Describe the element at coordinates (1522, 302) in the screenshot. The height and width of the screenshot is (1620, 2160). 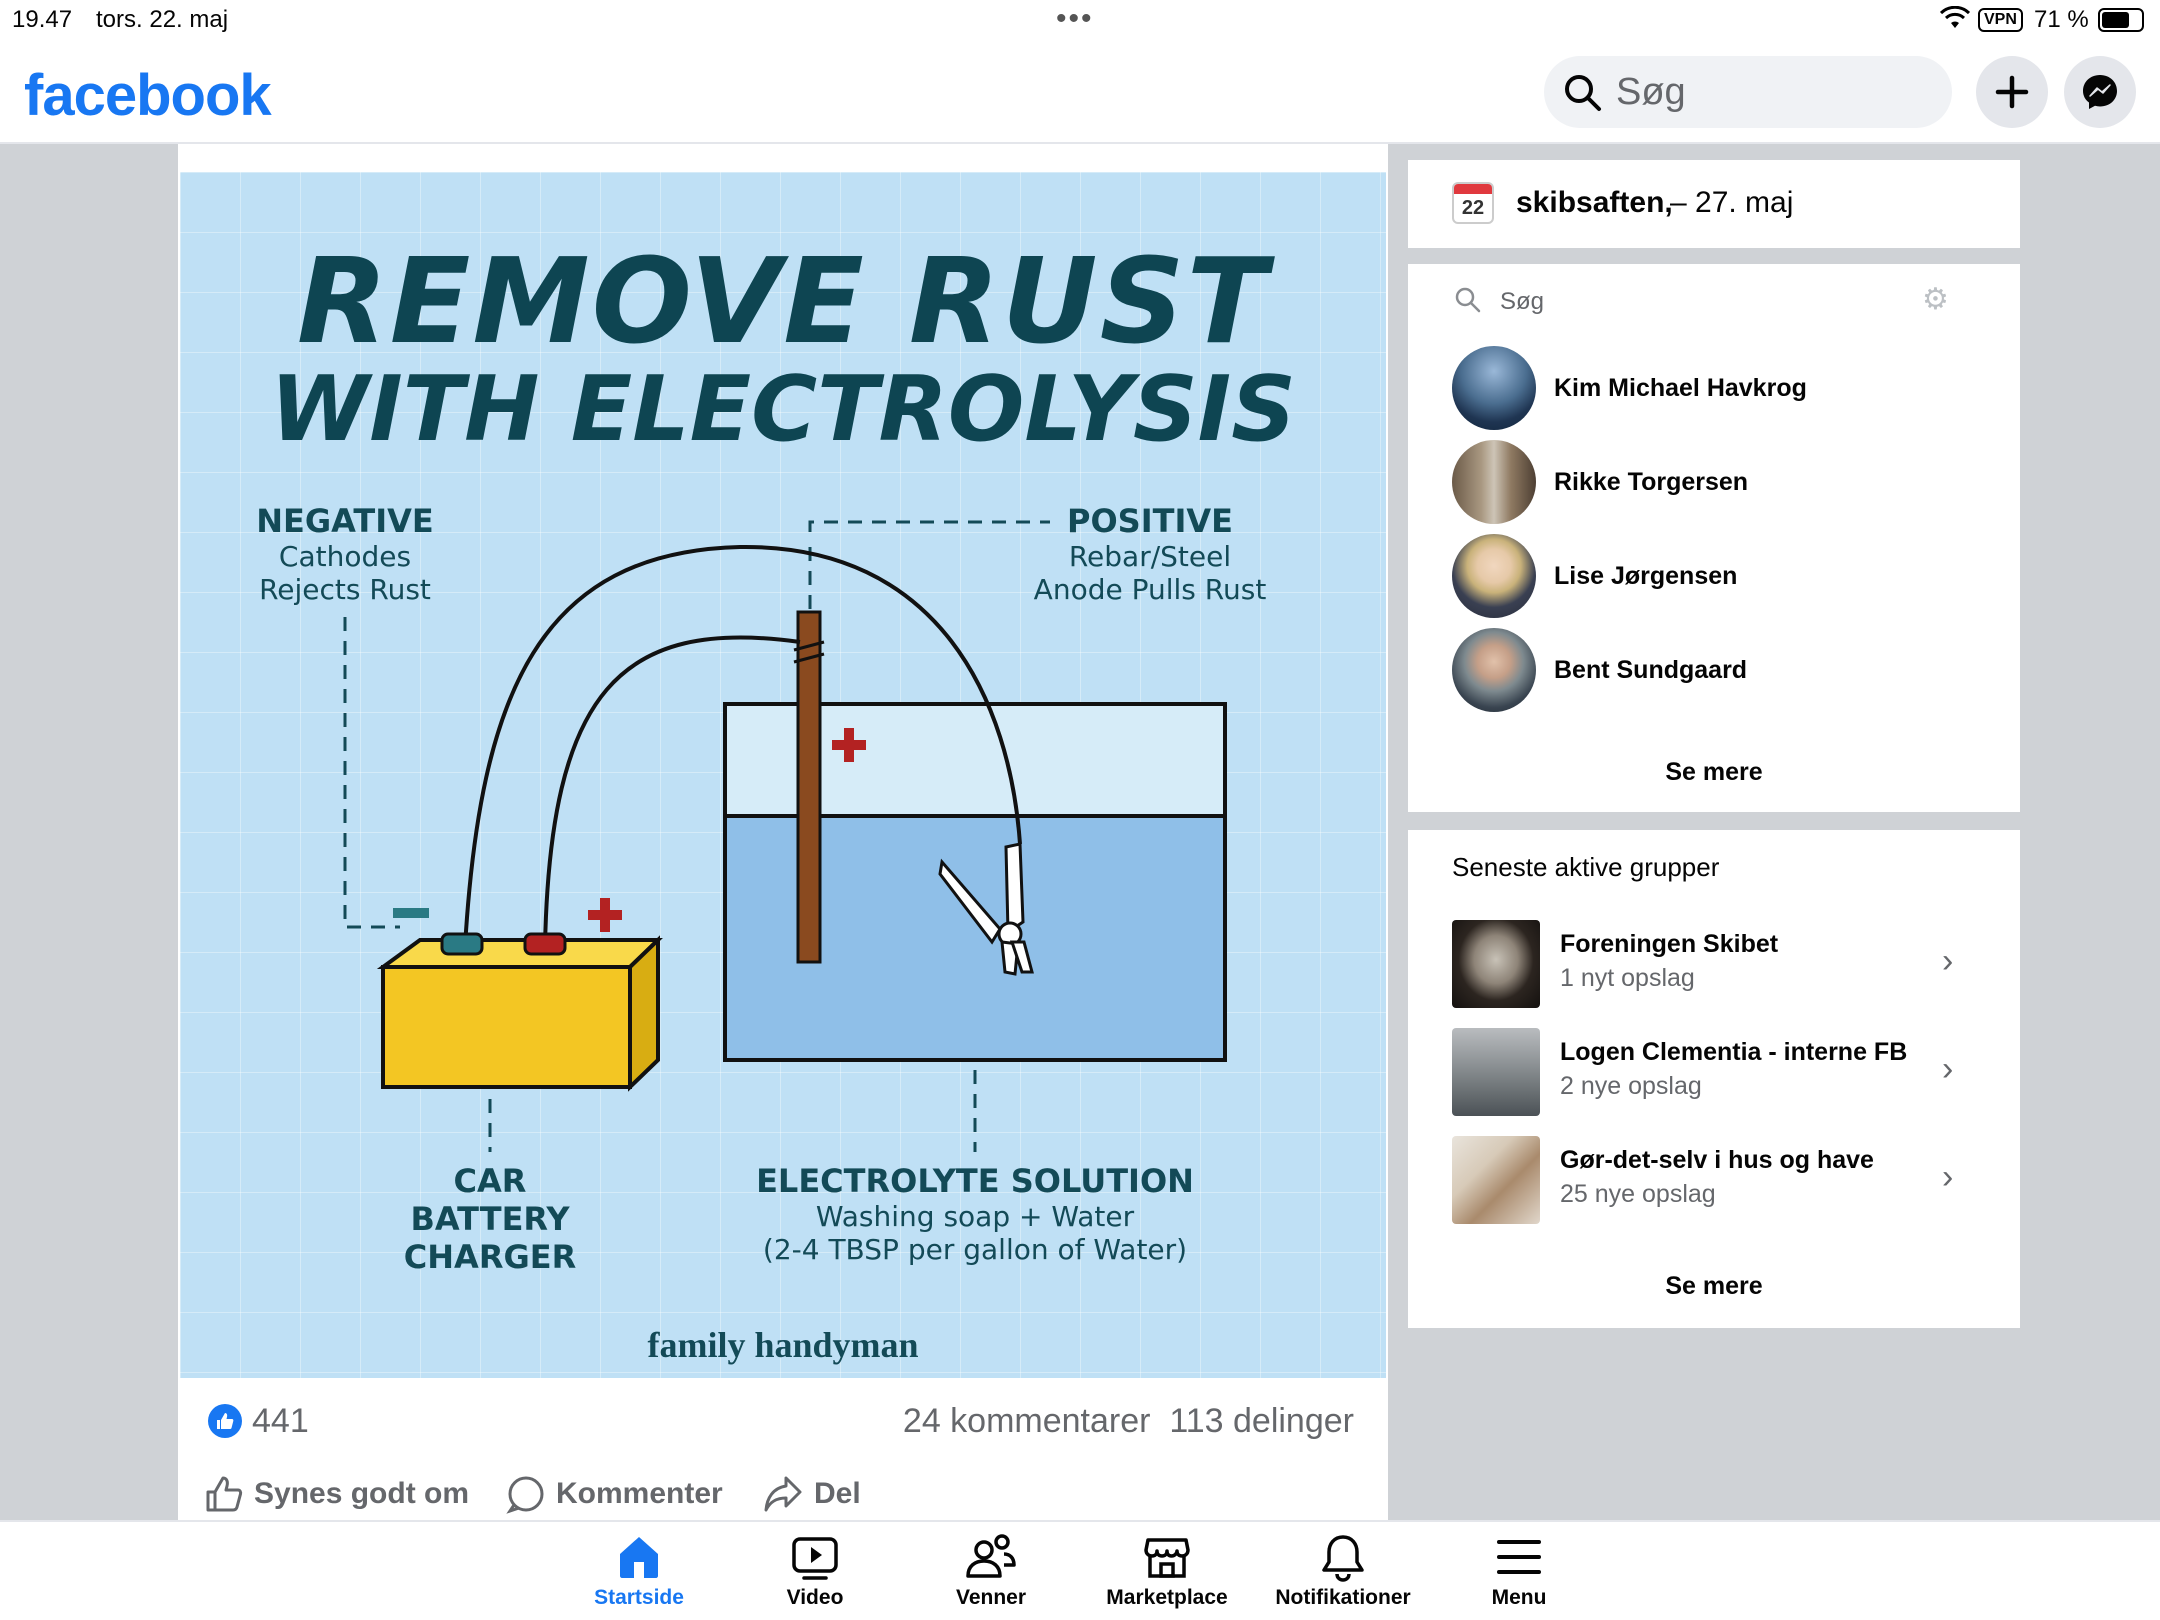
I see `contact-search-label: Søg` at that location.